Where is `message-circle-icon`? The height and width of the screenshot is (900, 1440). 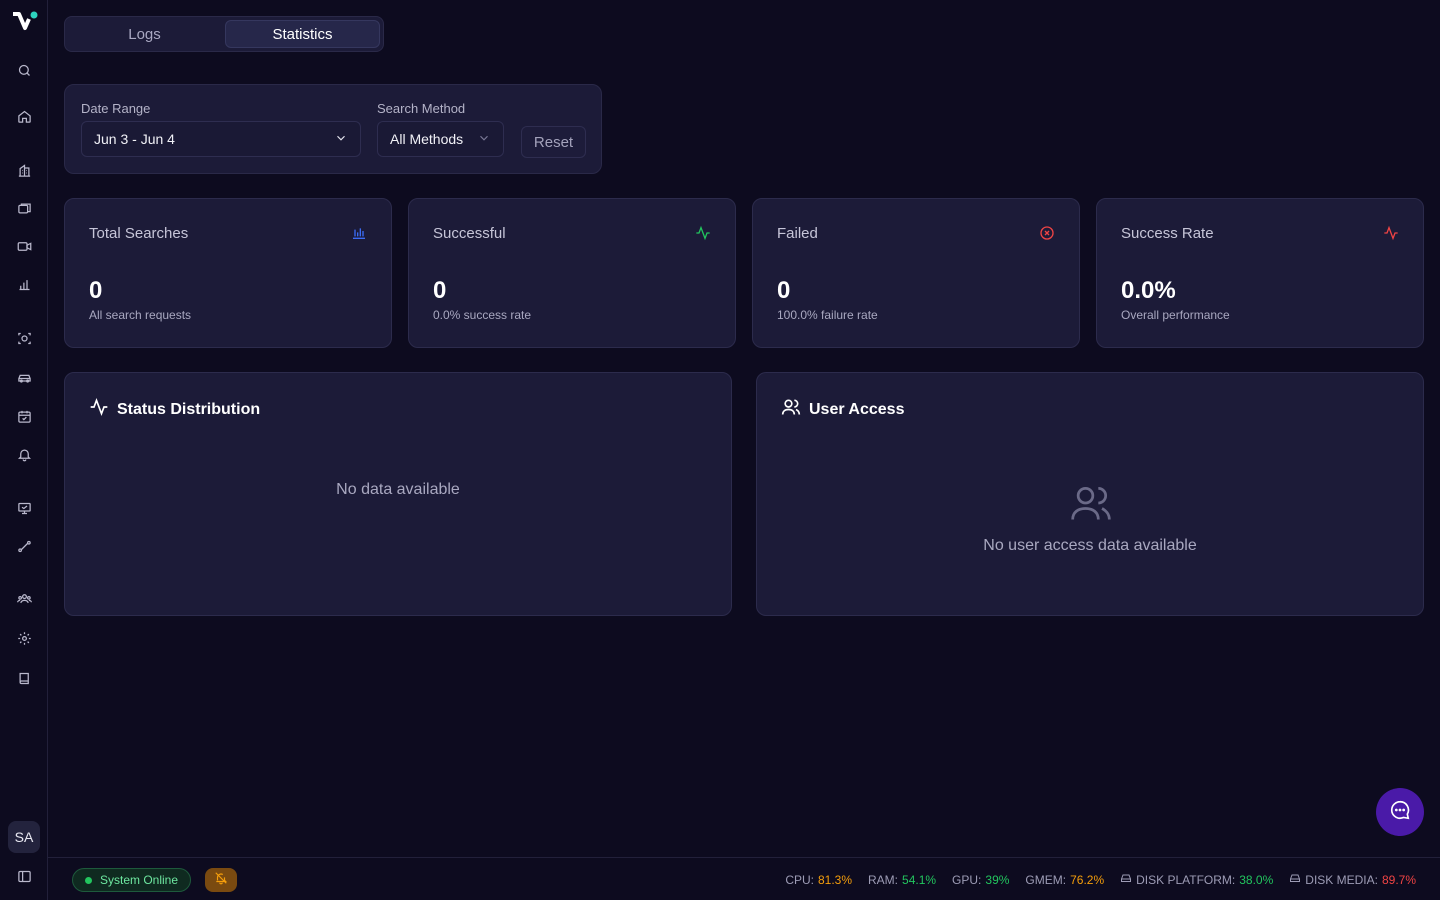
message-circle-icon is located at coordinates (1400, 812).